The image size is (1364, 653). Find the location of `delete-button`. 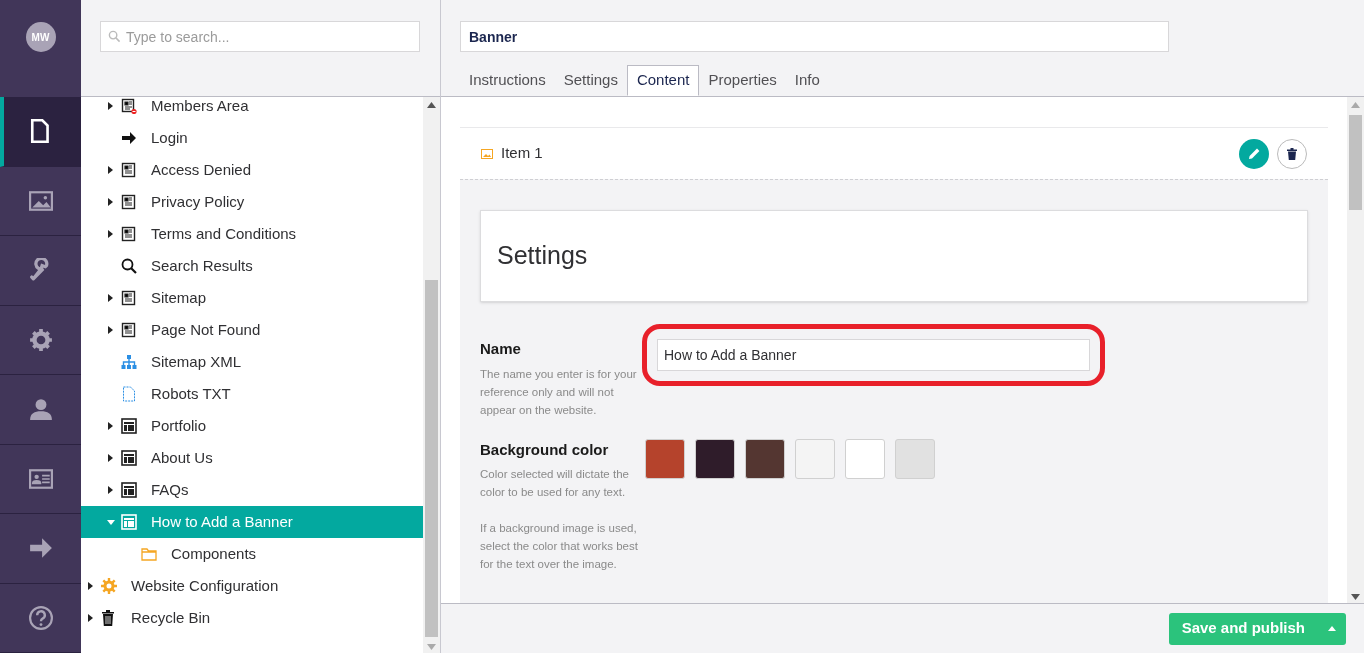

delete-button is located at coordinates (1292, 153).